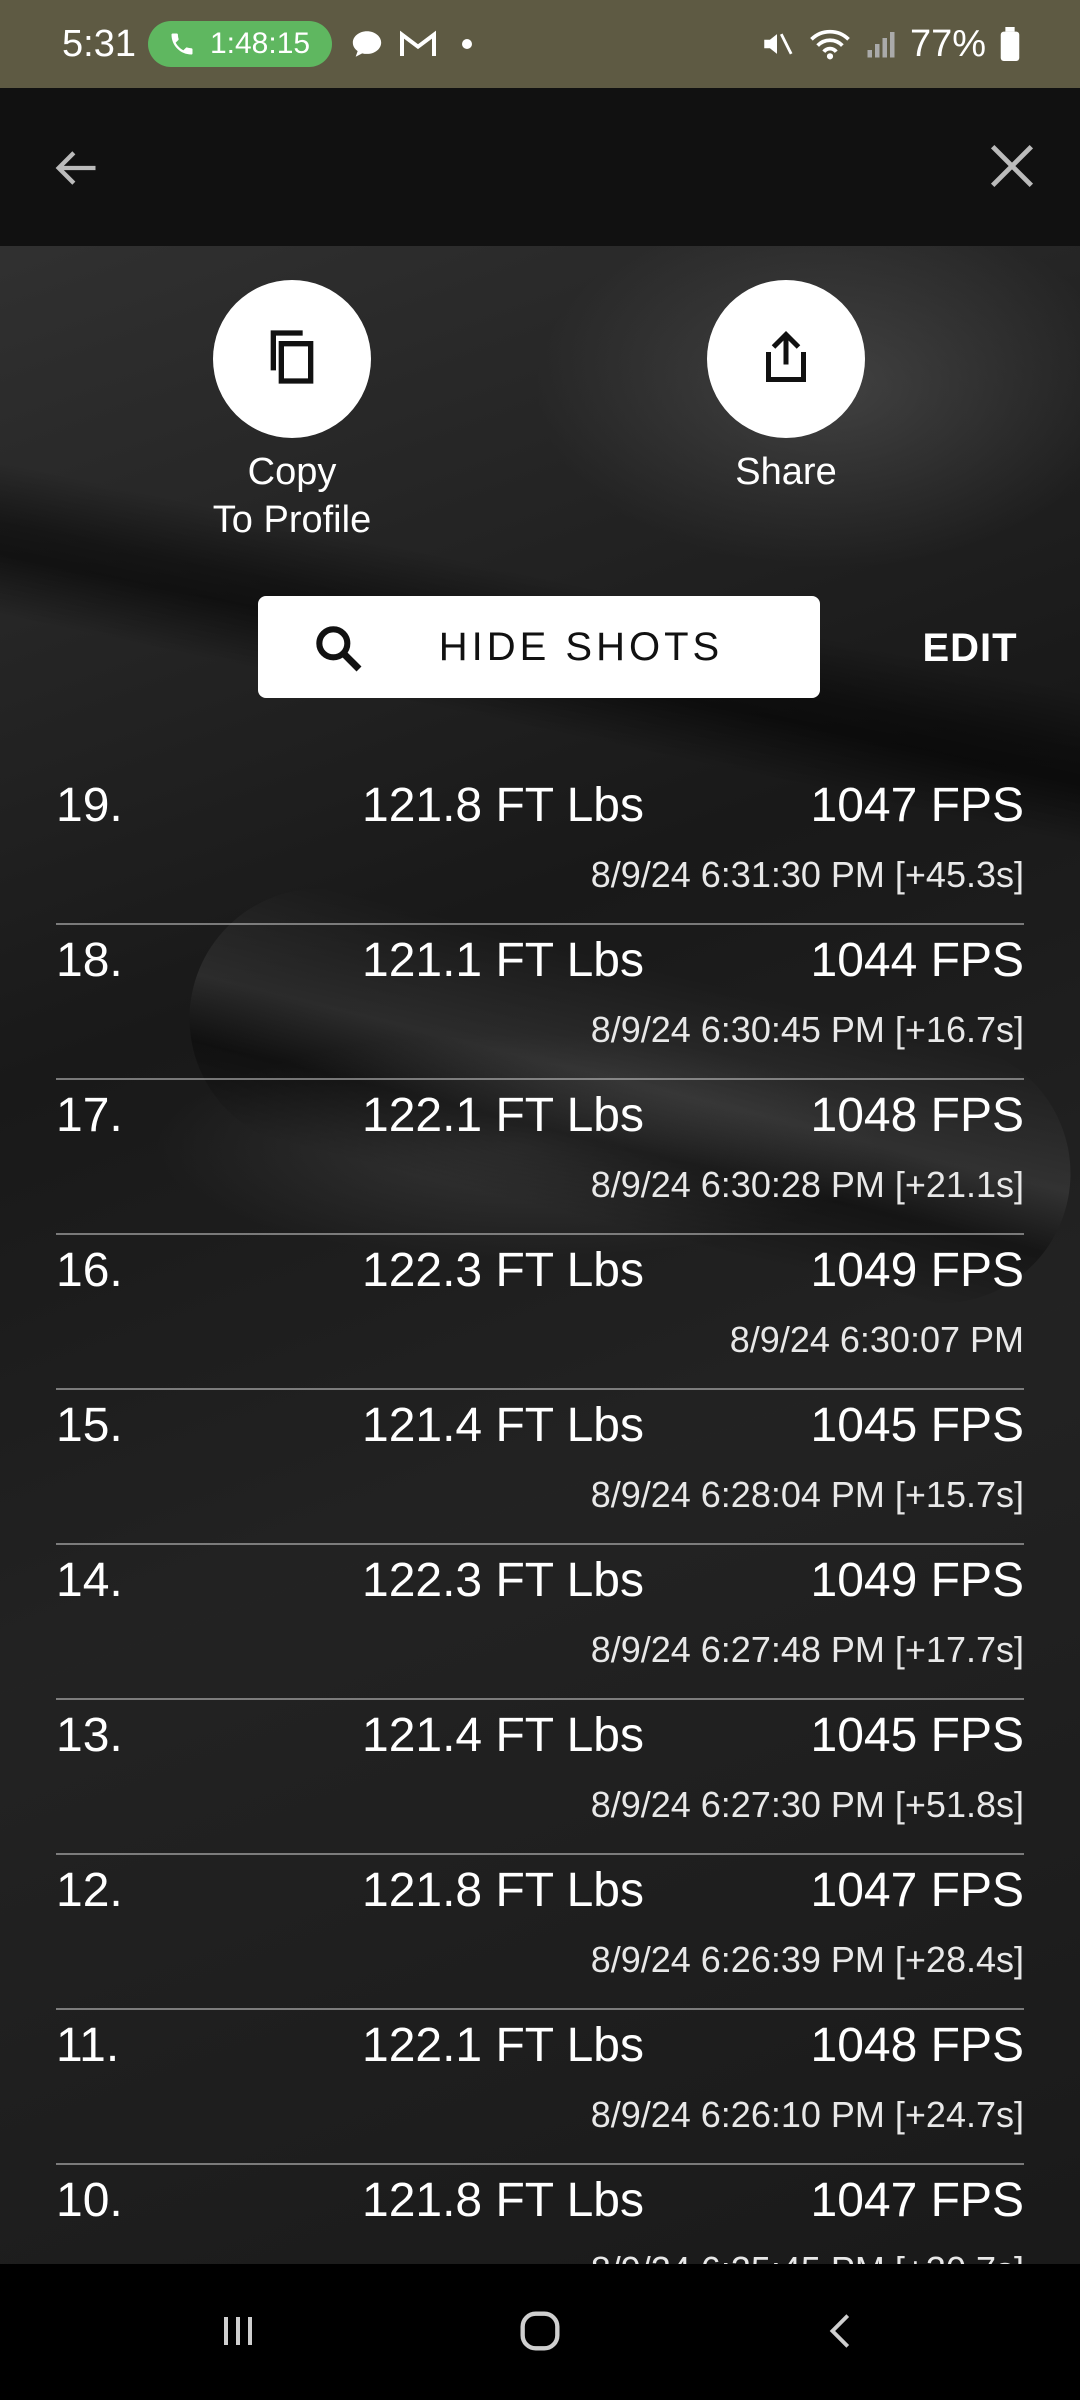  I want to click on shot-timestamp: 8/9/24 6:31:30 PM [+45.3s], so click(807, 874).